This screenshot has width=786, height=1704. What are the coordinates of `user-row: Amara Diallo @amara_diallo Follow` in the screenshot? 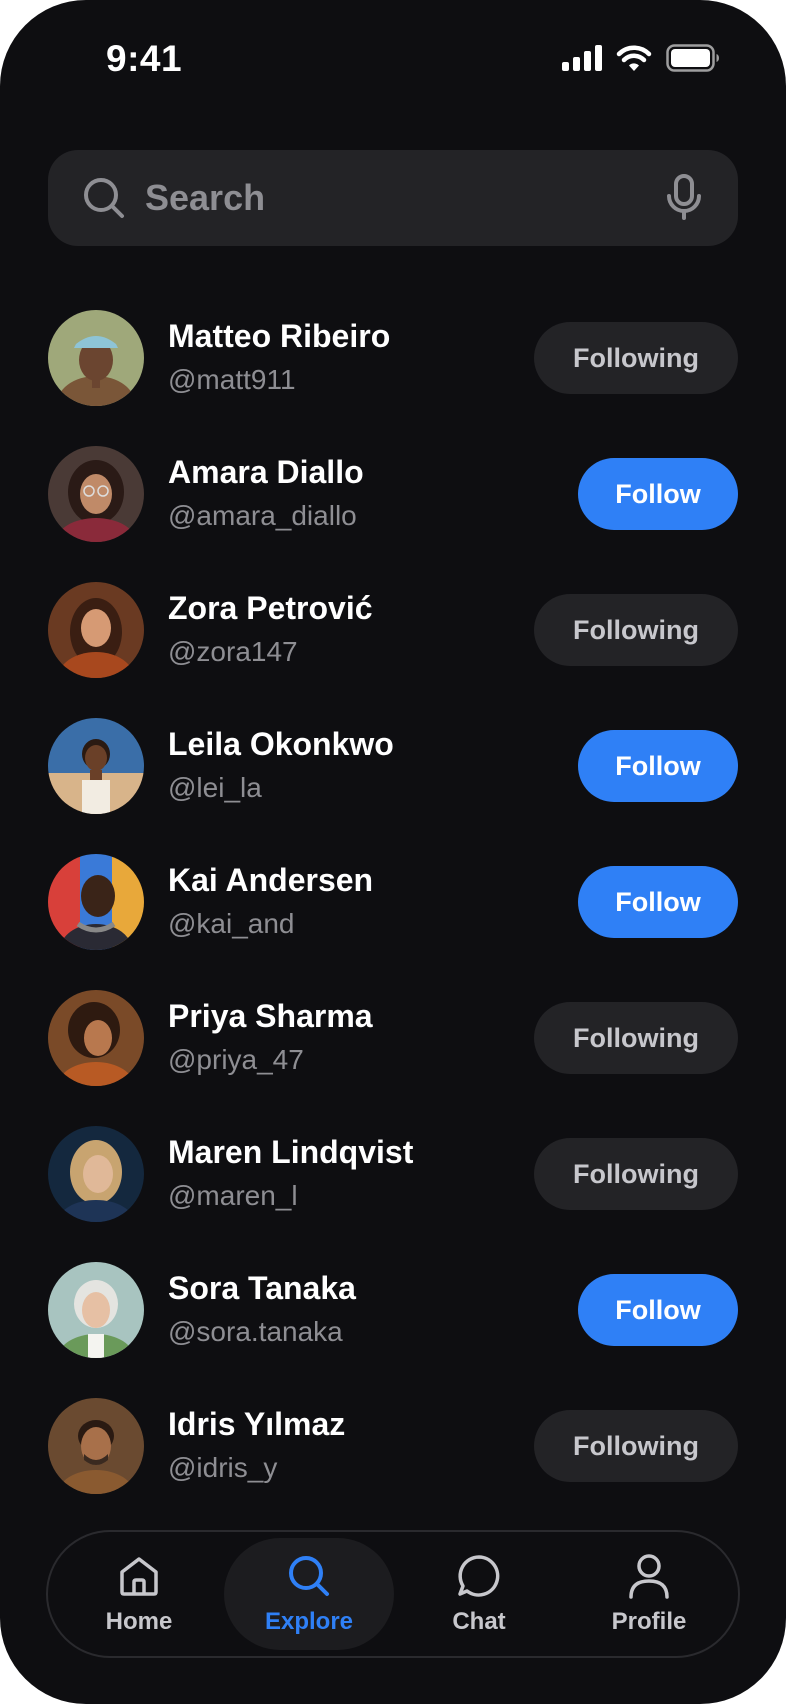 It's located at (393, 504).